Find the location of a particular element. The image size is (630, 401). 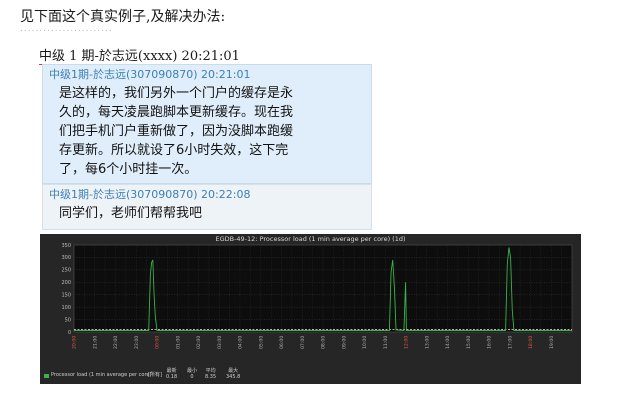

message-line: 了，每6个小时挂一次。 is located at coordinates (128, 169).